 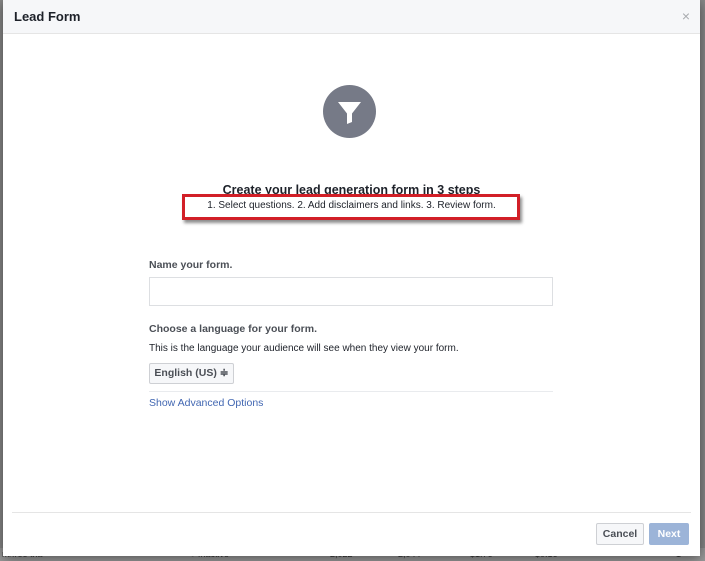 I want to click on annotation-highlight-box, so click(x=351, y=207).